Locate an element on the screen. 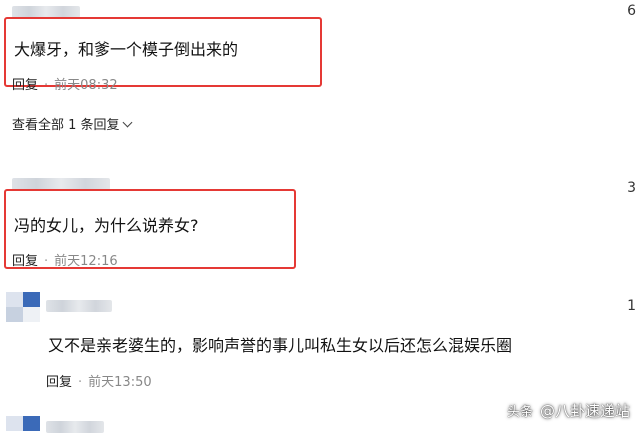  comment-meta: 回复 · 前天13:50 is located at coordinates (99, 380).